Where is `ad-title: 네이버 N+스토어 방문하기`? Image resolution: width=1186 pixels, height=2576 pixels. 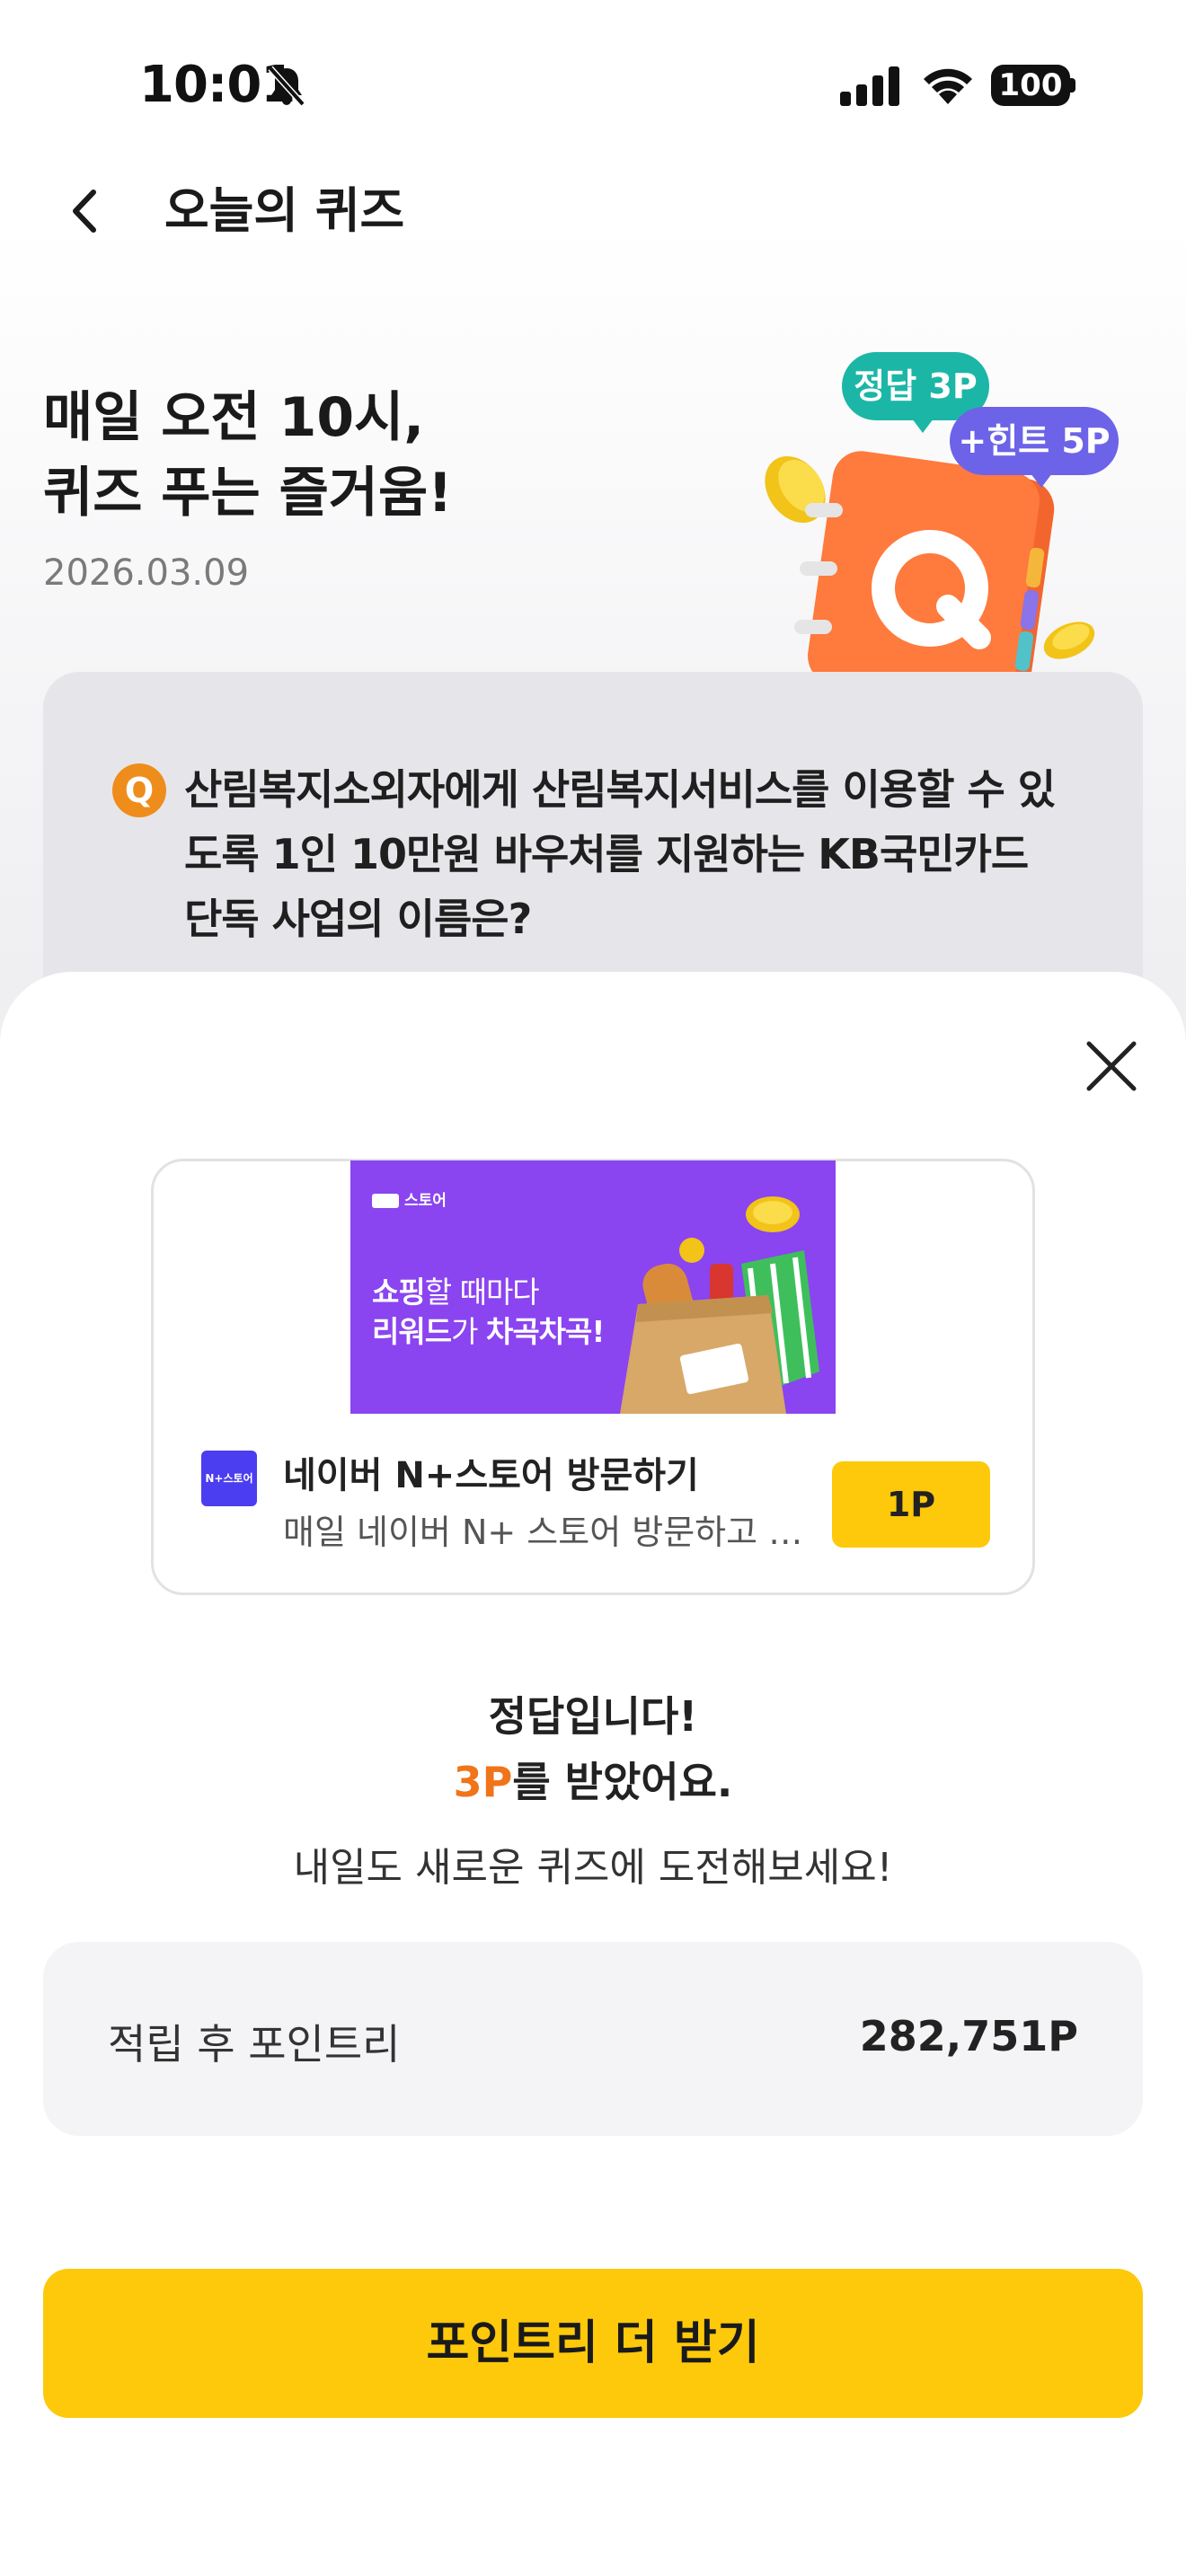
ad-title: 네이버 N+스토어 방문하기 is located at coordinates (491, 1472).